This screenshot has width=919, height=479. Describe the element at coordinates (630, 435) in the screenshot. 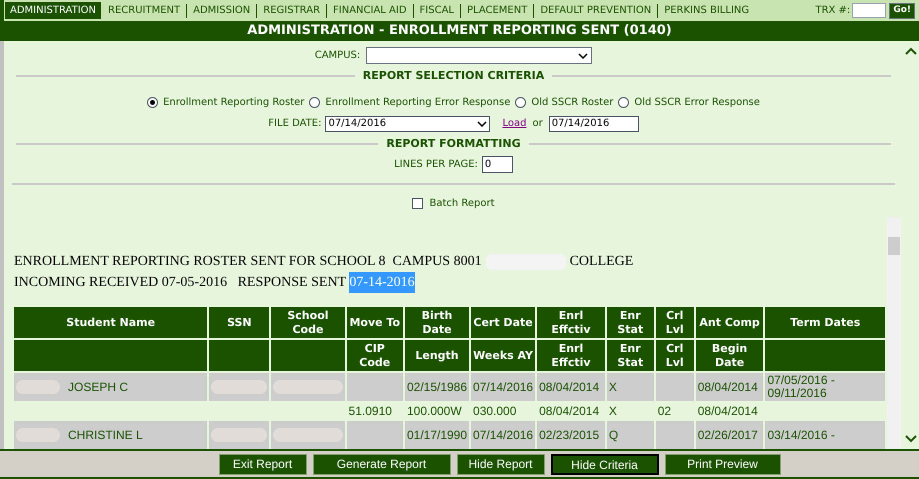

I see `table-cell: Q` at that location.